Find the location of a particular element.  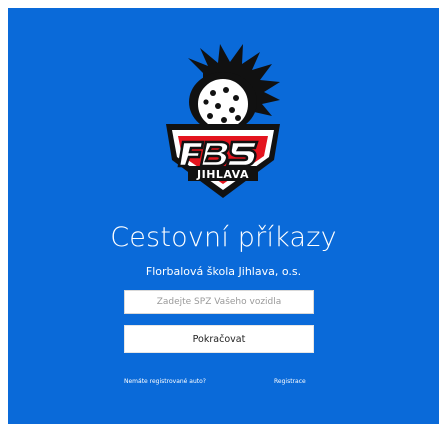

spz-input is located at coordinates (219, 302).